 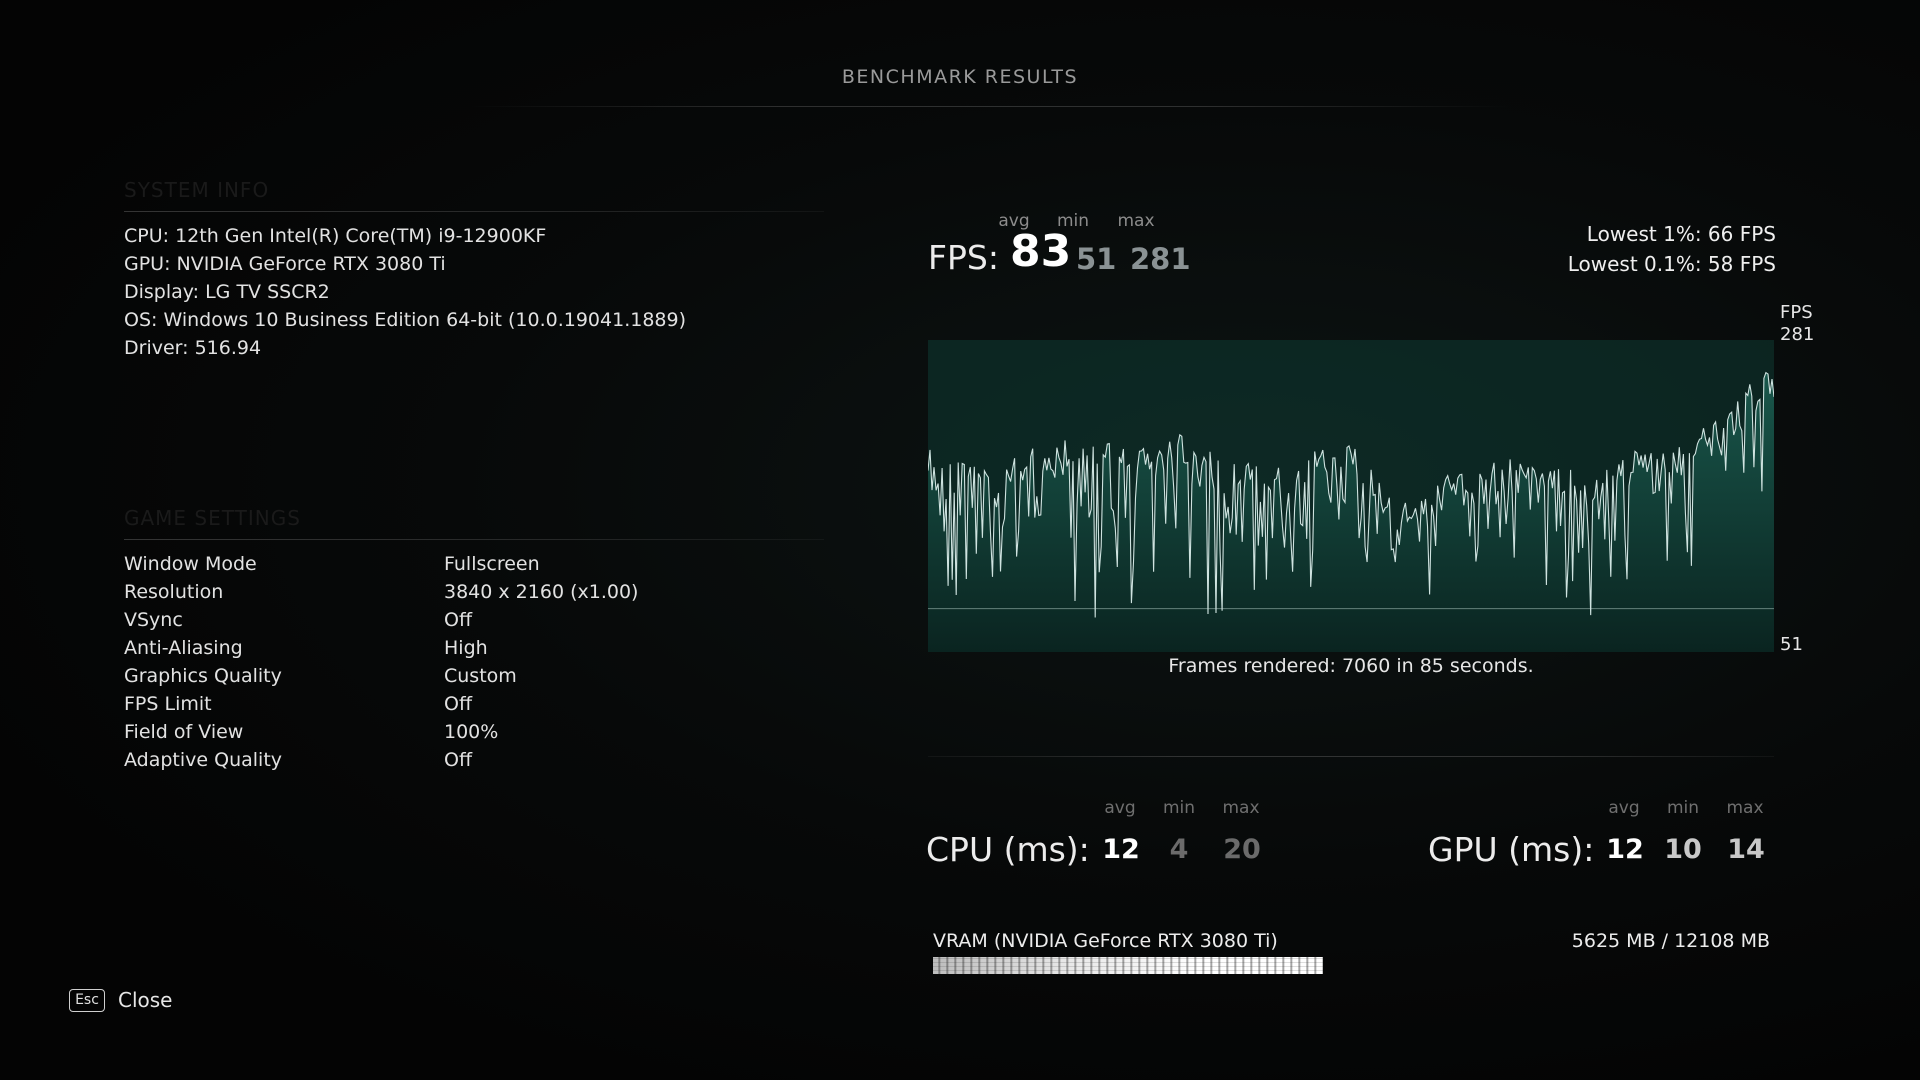 I want to click on mid-divider, so click(x=1351, y=756).